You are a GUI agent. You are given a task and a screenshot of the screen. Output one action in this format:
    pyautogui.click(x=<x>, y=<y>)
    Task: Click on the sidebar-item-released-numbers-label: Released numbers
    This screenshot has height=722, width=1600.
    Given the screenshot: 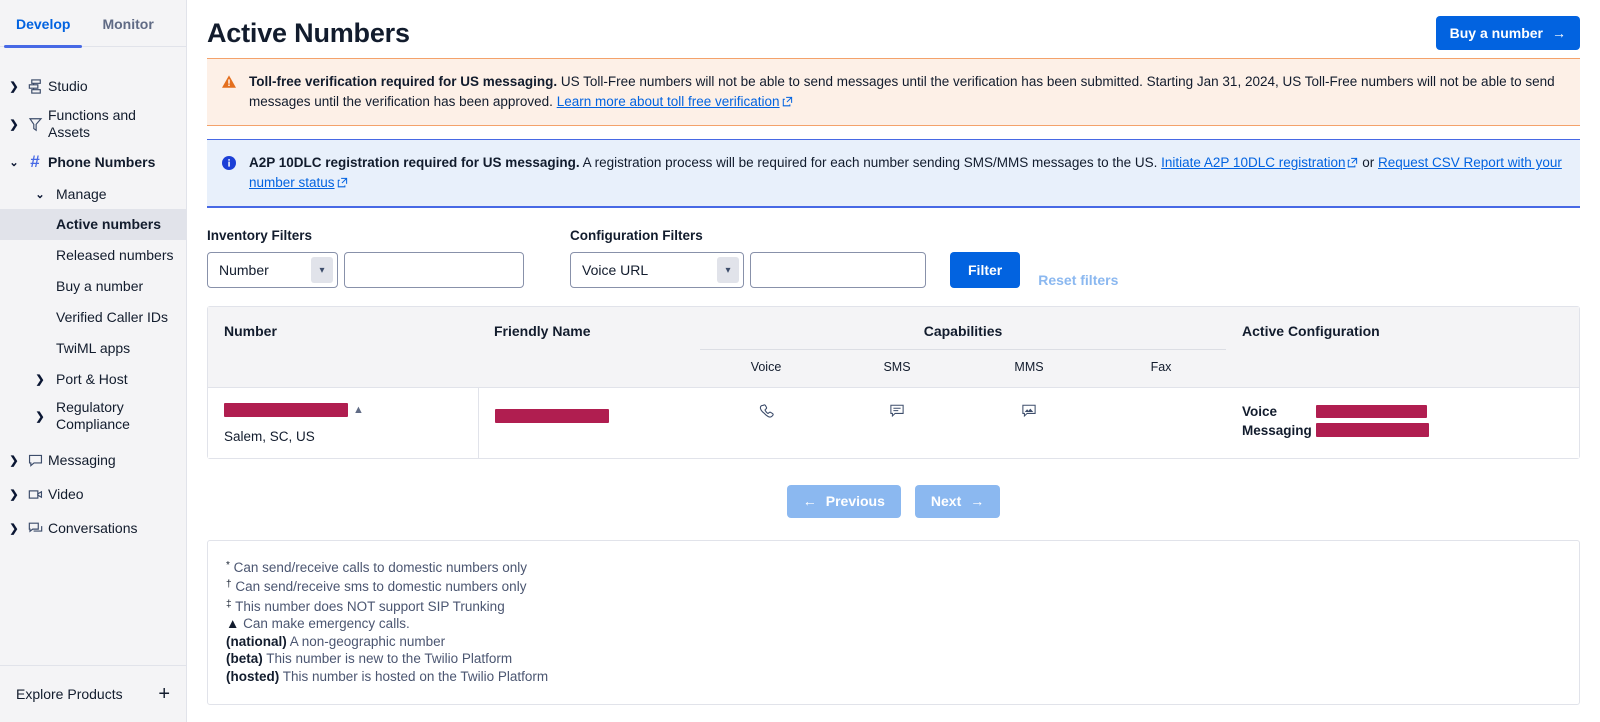 What is the action you would take?
    pyautogui.click(x=115, y=255)
    